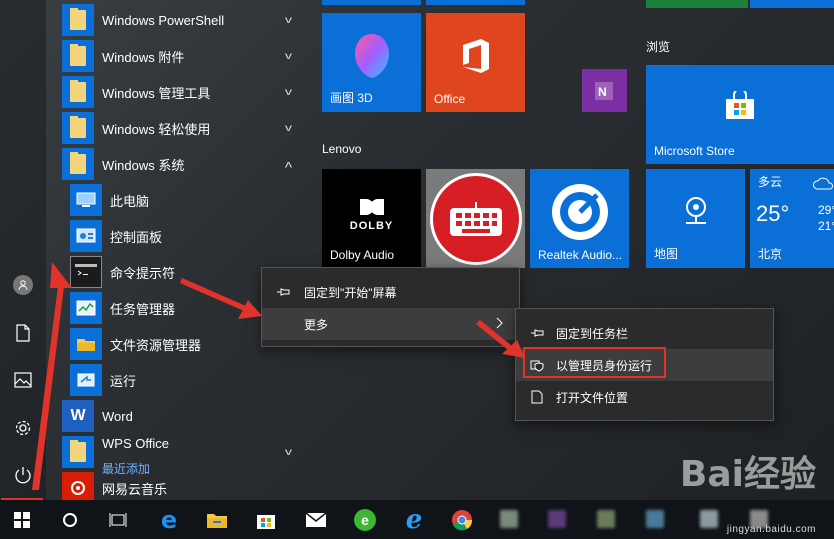 The height and width of the screenshot is (539, 834). Describe the element at coordinates (390, 324) in the screenshot. I see `menu-item-more: 更多` at that location.